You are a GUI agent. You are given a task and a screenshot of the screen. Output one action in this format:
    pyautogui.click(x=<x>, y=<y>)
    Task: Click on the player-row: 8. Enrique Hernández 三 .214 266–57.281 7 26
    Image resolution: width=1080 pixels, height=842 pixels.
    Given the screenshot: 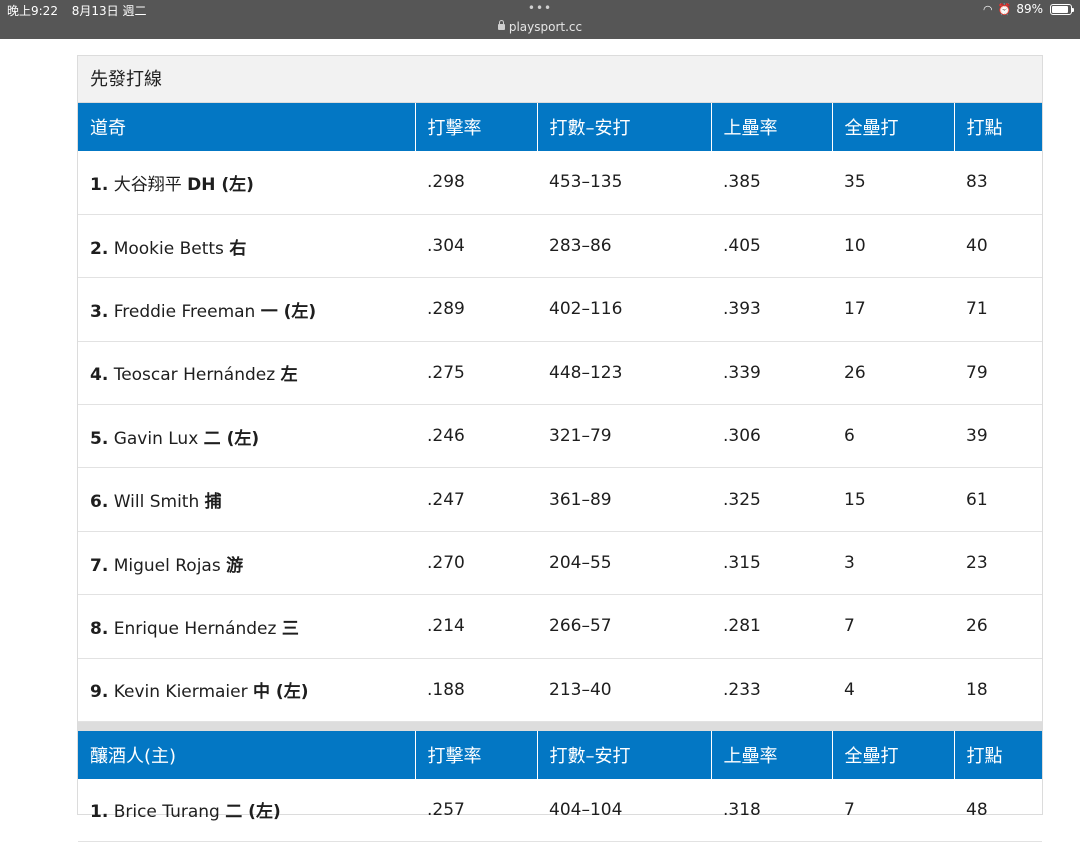 What is the action you would take?
    pyautogui.click(x=560, y=626)
    